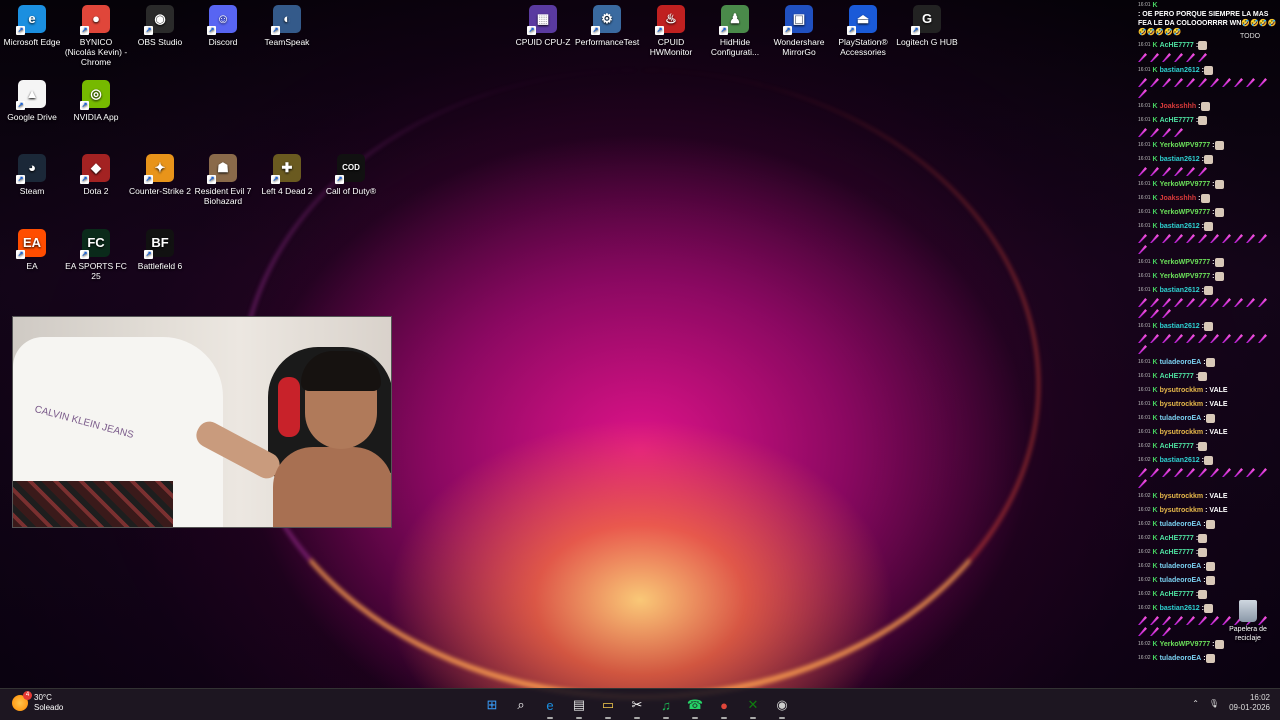 The image size is (1280, 720). Describe the element at coordinates (1214, 703) in the screenshot. I see `microphone-icon: 🎙` at that location.